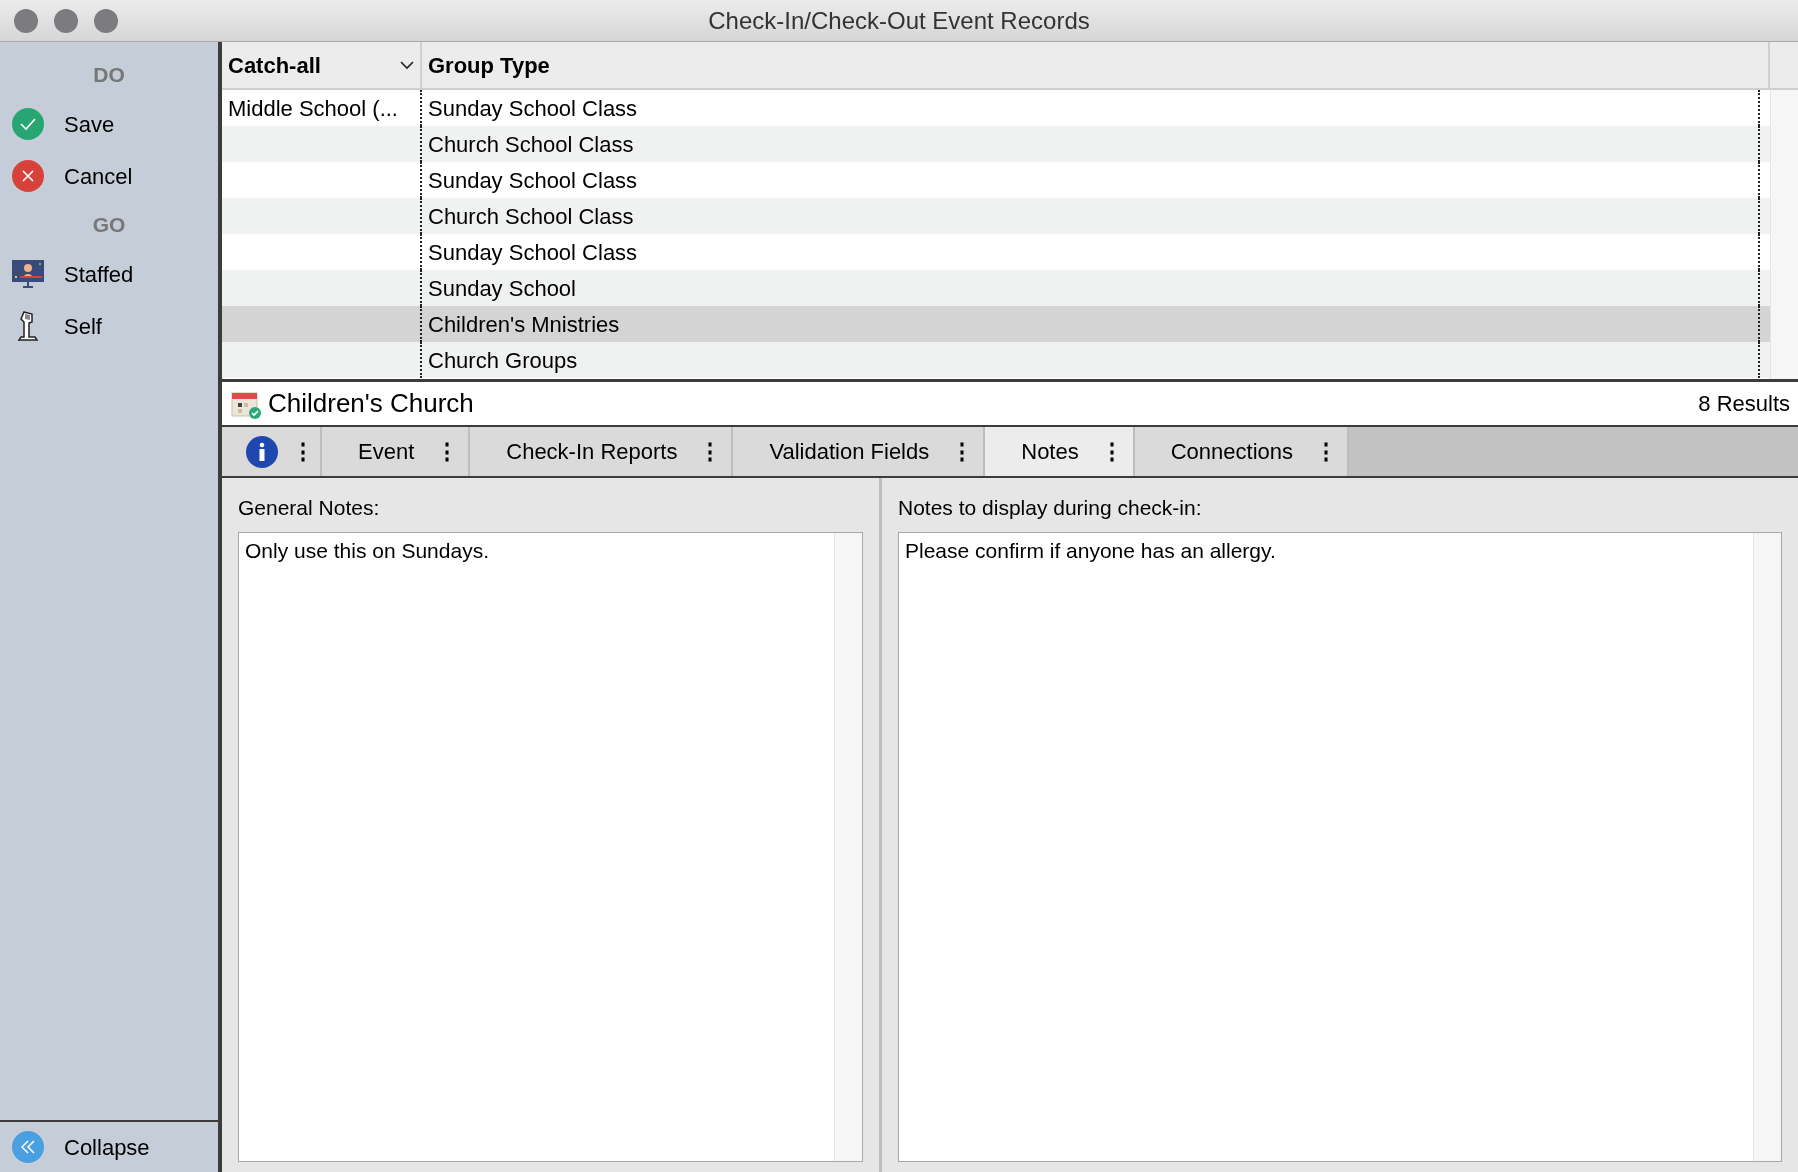  What do you see at coordinates (322, 65) in the screenshot?
I see `column-header: Catch-all` at bounding box center [322, 65].